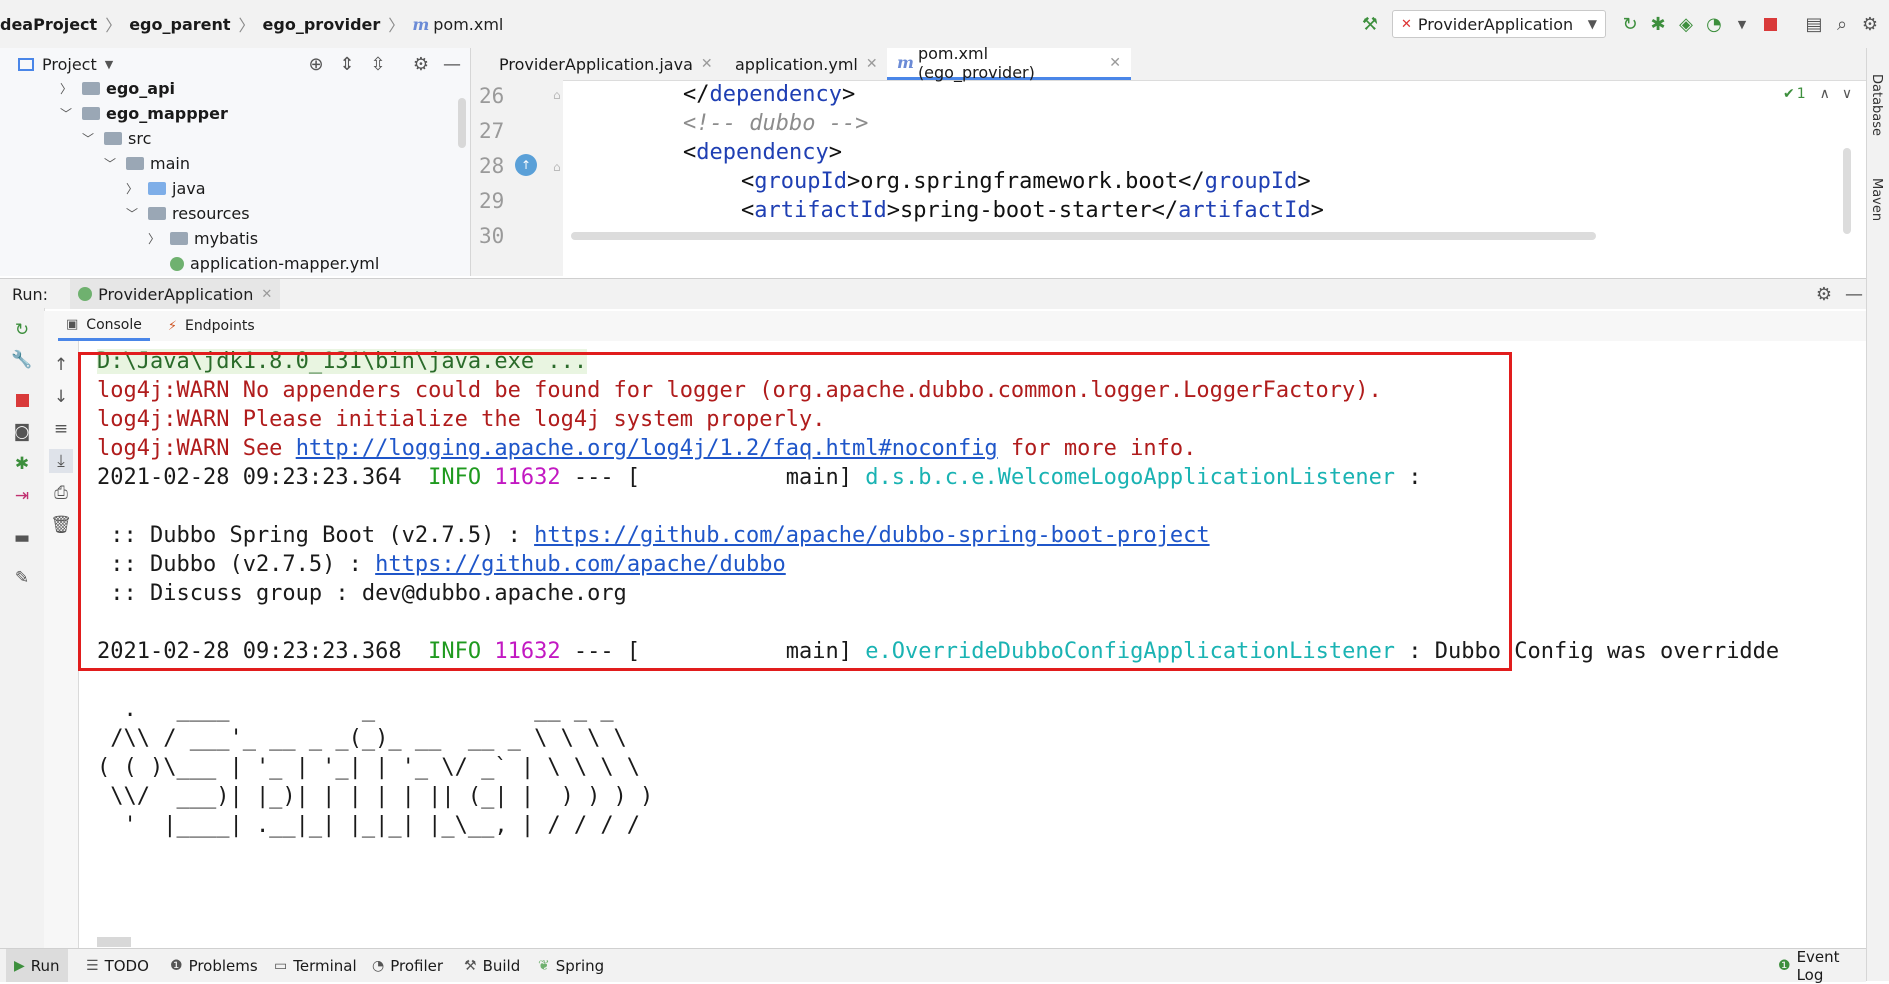 The image size is (1889, 984). What do you see at coordinates (571, 965) in the screenshot?
I see `spring-tool-button: ❦ Spring` at bounding box center [571, 965].